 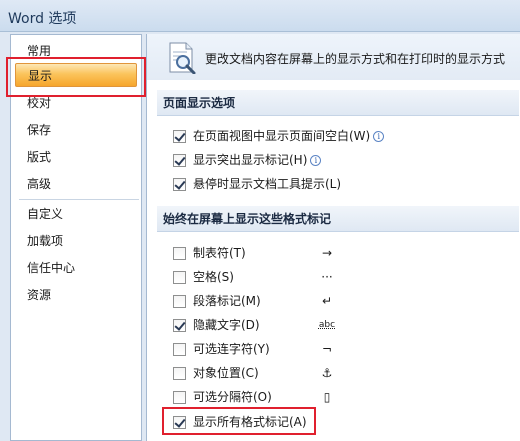 What do you see at coordinates (227, 301) in the screenshot?
I see `option-label: 段落标记(M)` at bounding box center [227, 301].